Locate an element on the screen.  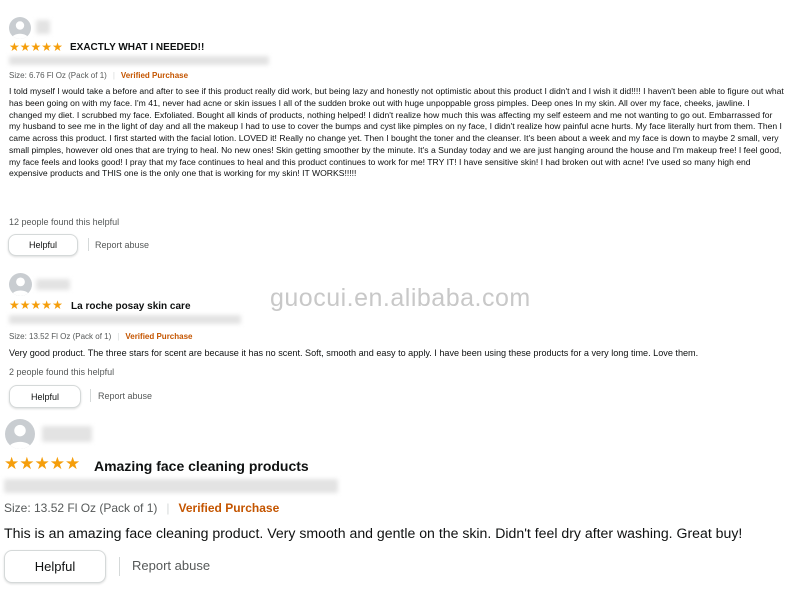
review-title: La roche posay skin care is located at coordinates (131, 306).